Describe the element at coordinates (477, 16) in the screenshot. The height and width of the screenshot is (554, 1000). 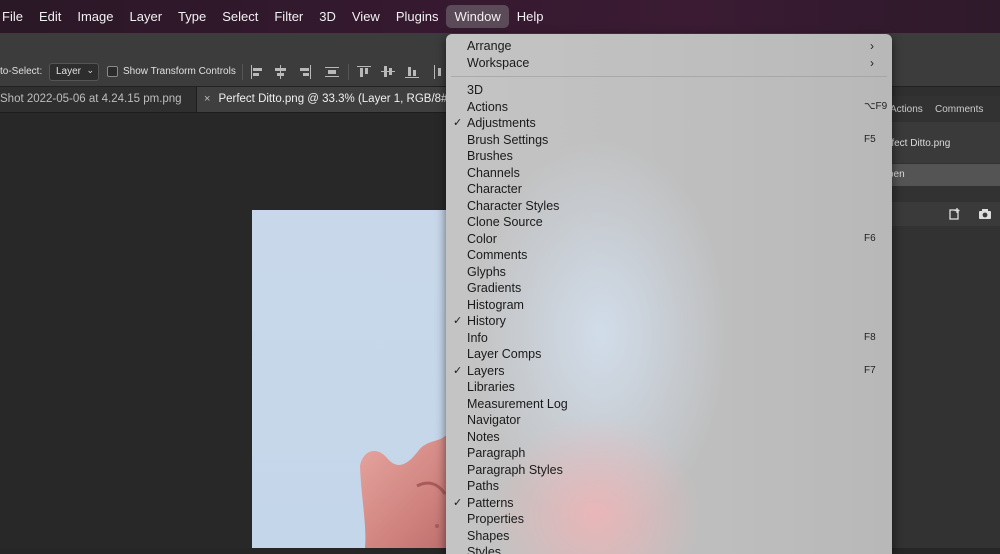
I see `menu-window: Window` at that location.